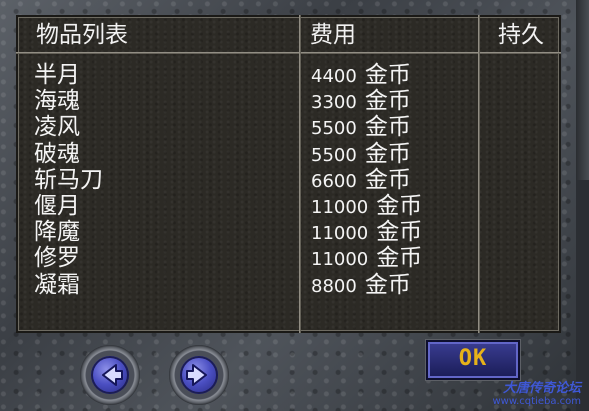  I want to click on header-item-list: 物品列表, so click(82, 35).